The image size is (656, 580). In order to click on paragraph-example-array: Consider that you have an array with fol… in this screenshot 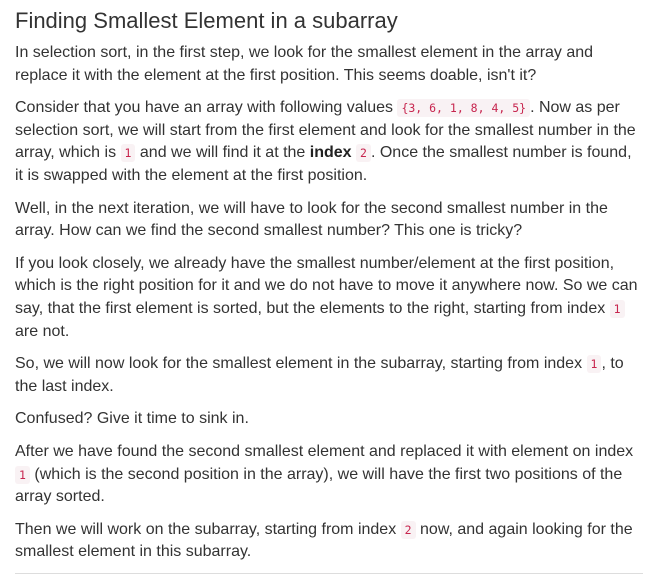, I will do `click(329, 142)`.